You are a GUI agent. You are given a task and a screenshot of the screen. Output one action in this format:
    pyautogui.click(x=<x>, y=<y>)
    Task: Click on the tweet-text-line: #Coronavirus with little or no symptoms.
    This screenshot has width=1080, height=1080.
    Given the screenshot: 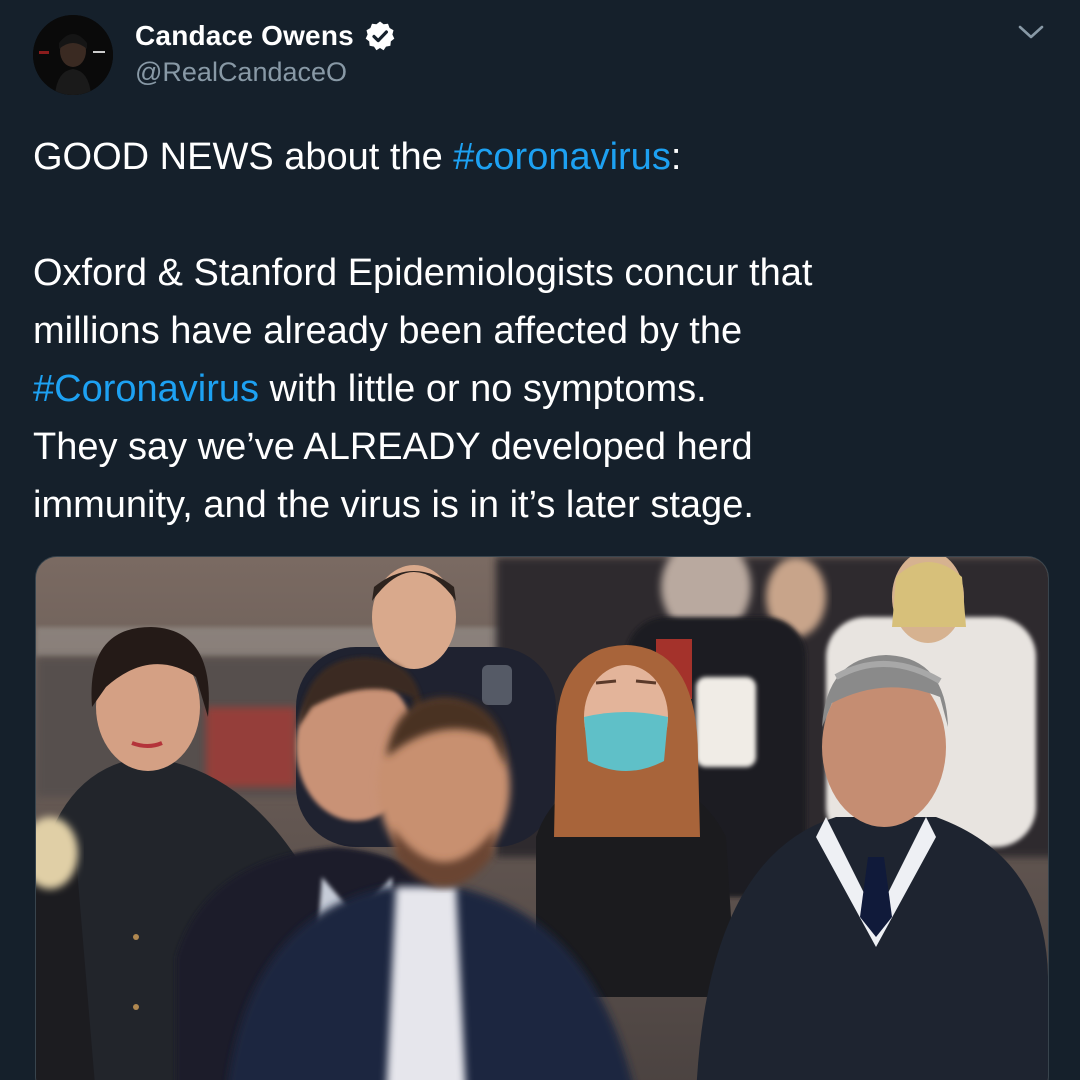 What is the action you would take?
    pyautogui.click(x=538, y=389)
    